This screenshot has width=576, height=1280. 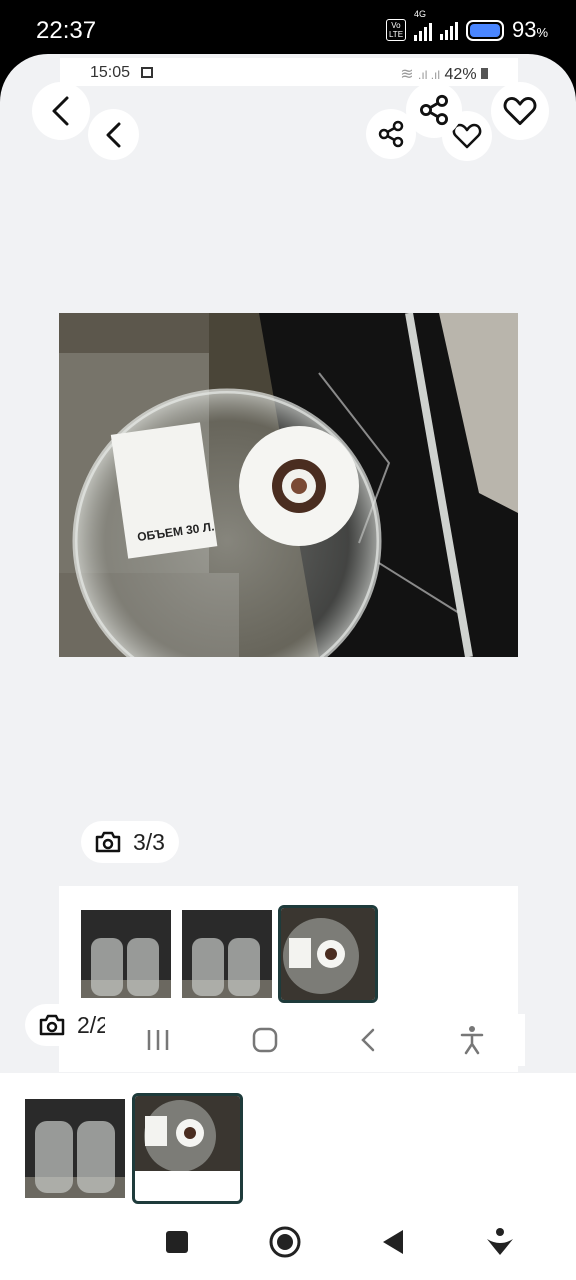 I want to click on volte-icon: Vo LTE, so click(x=395, y=30).